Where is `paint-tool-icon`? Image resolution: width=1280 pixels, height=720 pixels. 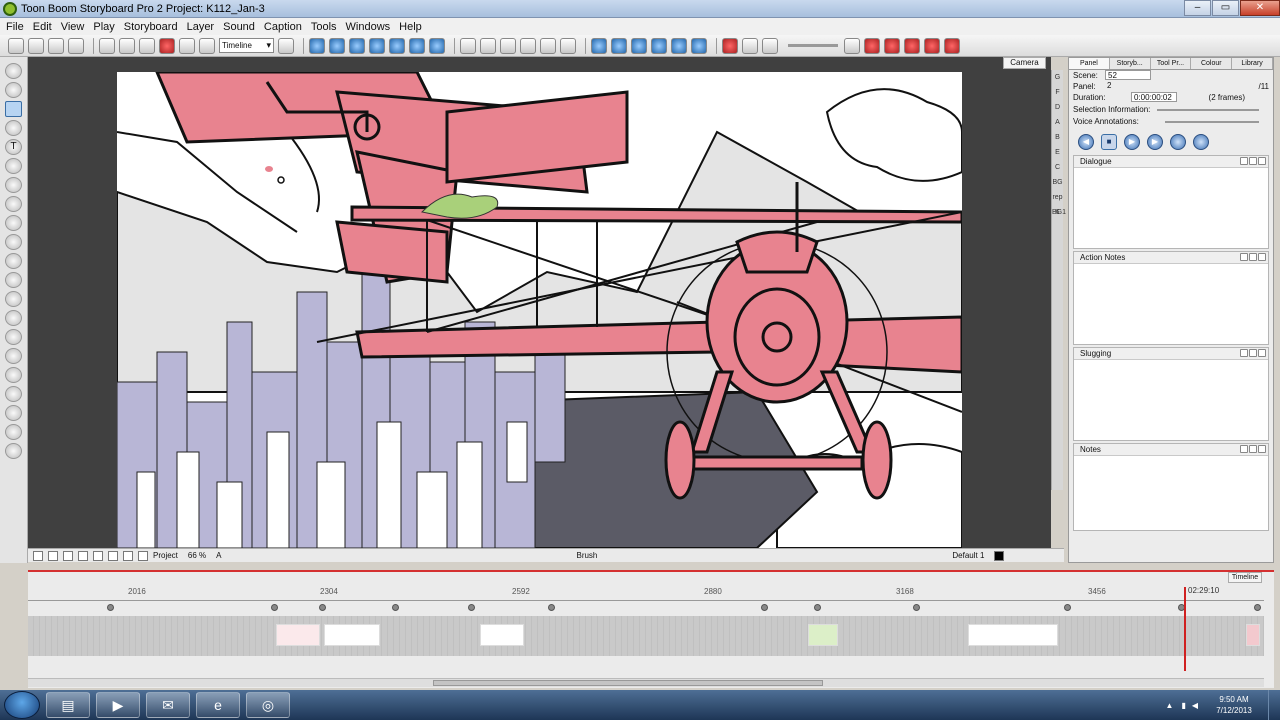
paint-tool-icon is located at coordinates (13, 185).